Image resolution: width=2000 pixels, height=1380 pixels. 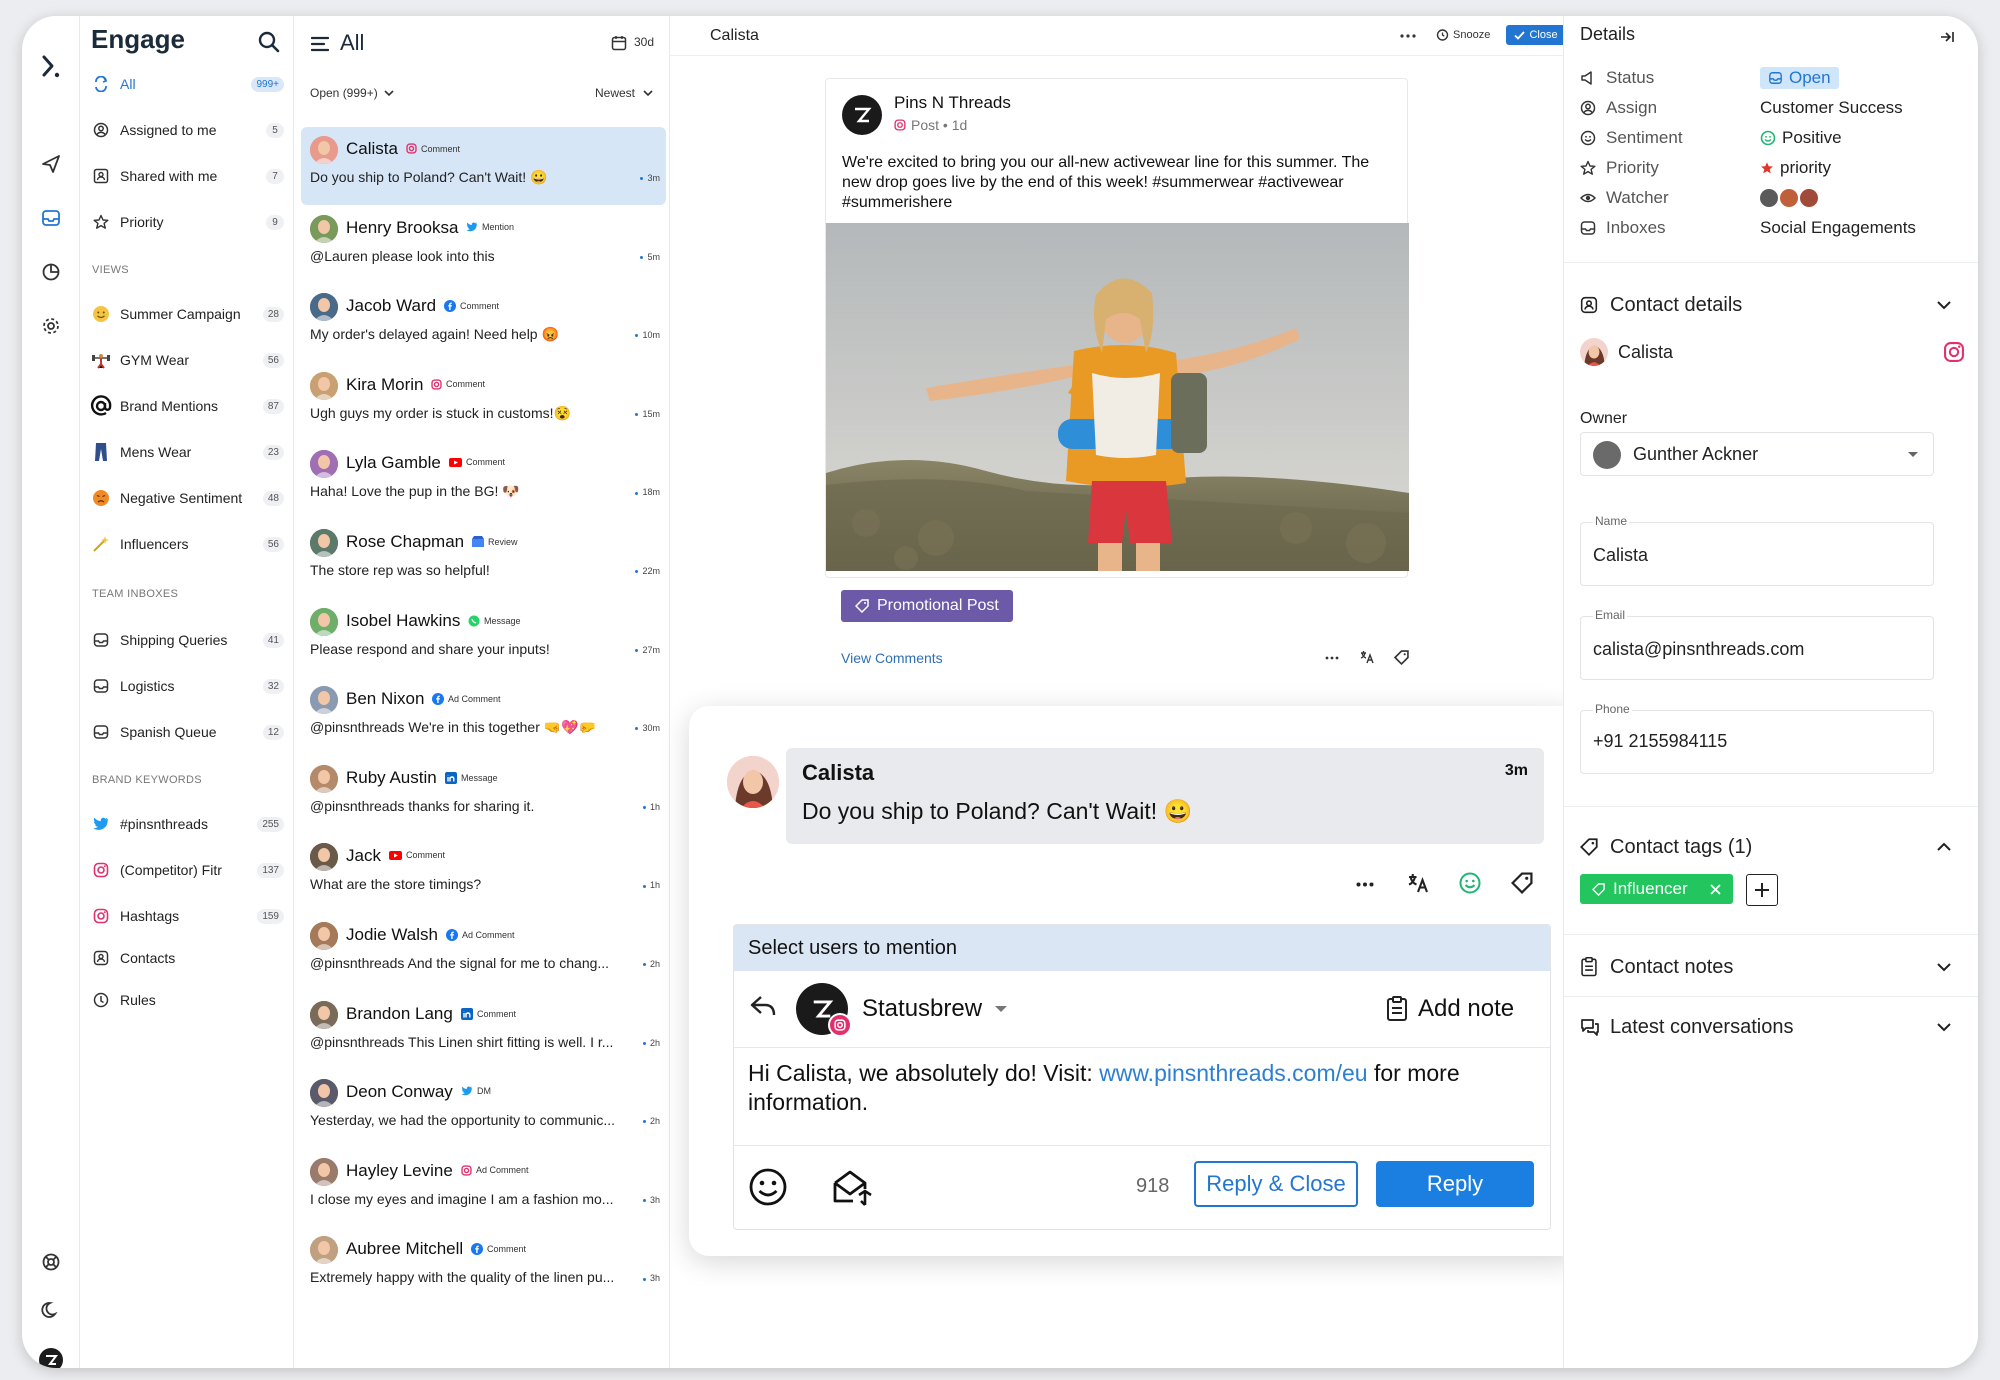 What do you see at coordinates (1276, 1184) in the screenshot?
I see `reply-and-close-button: Reply & Close` at bounding box center [1276, 1184].